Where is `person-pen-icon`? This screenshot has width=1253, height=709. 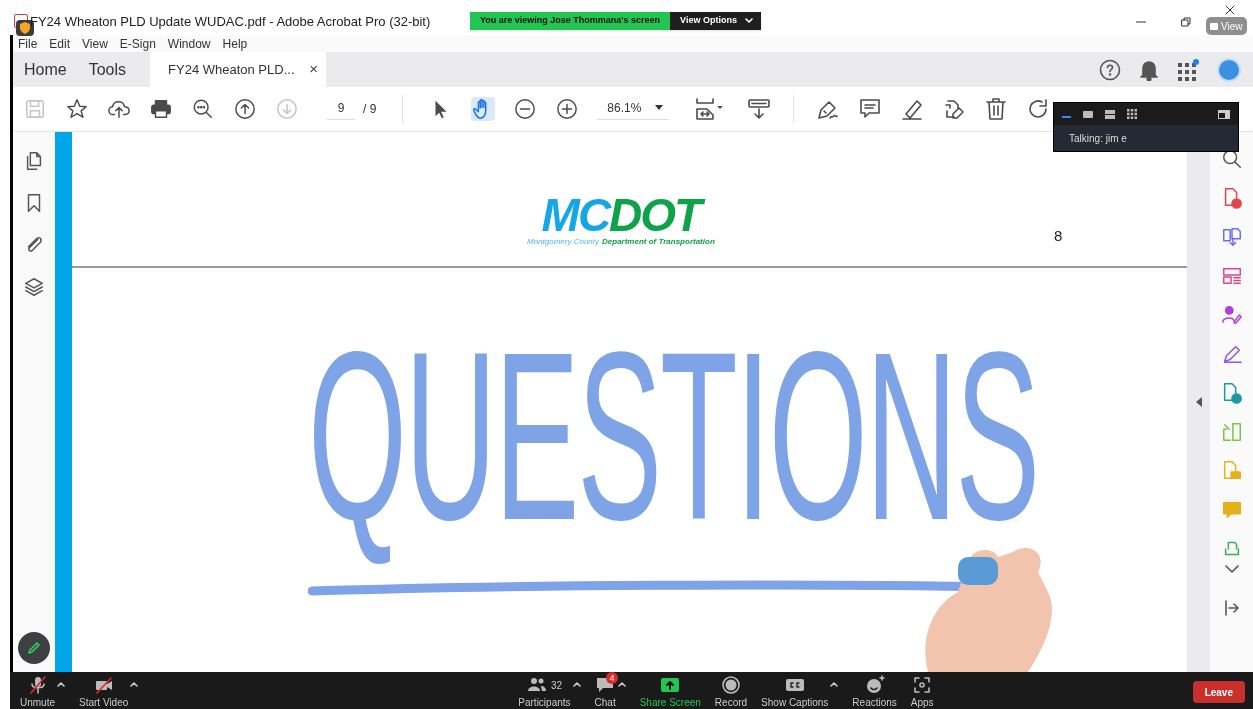 person-pen-icon is located at coordinates (1231, 315).